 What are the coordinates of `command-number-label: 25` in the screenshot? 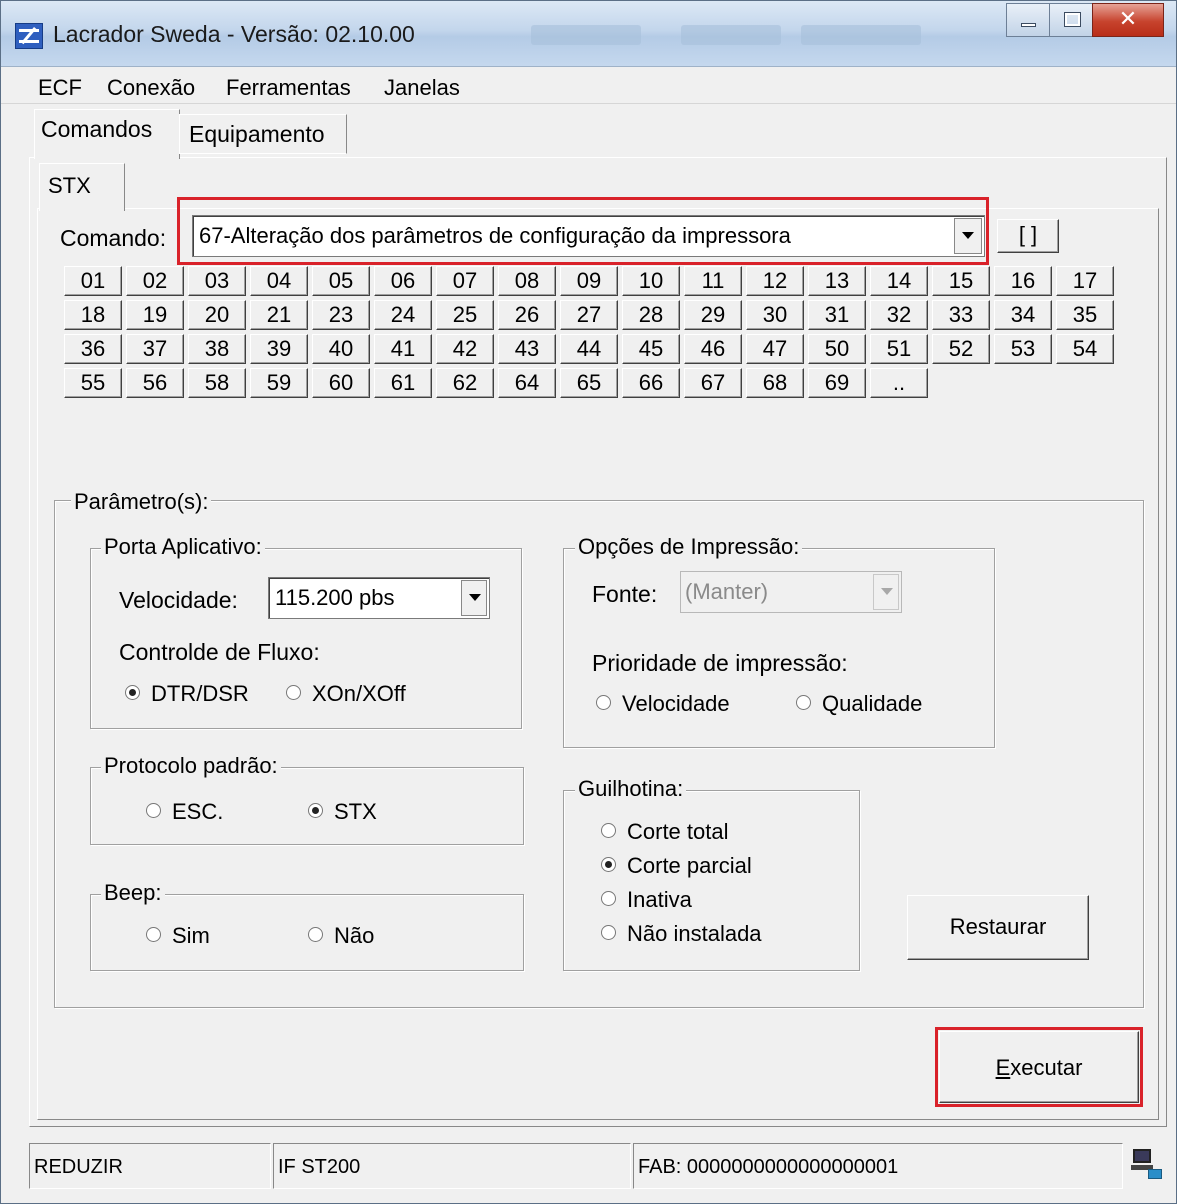 It's located at (465, 314).